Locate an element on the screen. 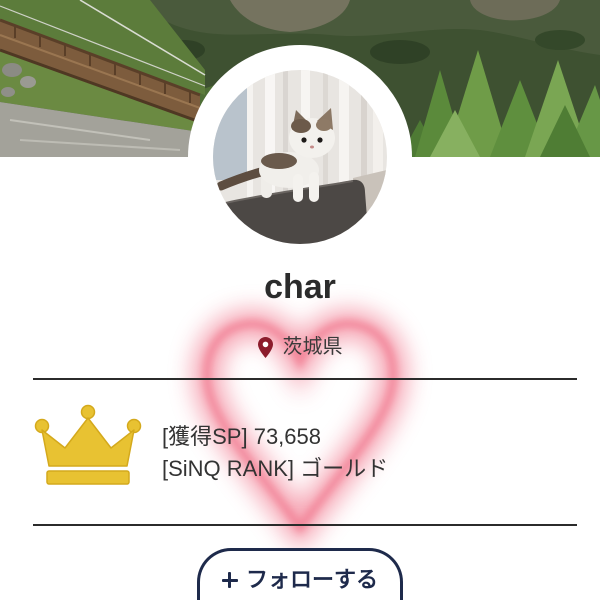 This screenshot has height=600, width=600. stat-label: [SiNQ RANK] is located at coordinates (228, 468).